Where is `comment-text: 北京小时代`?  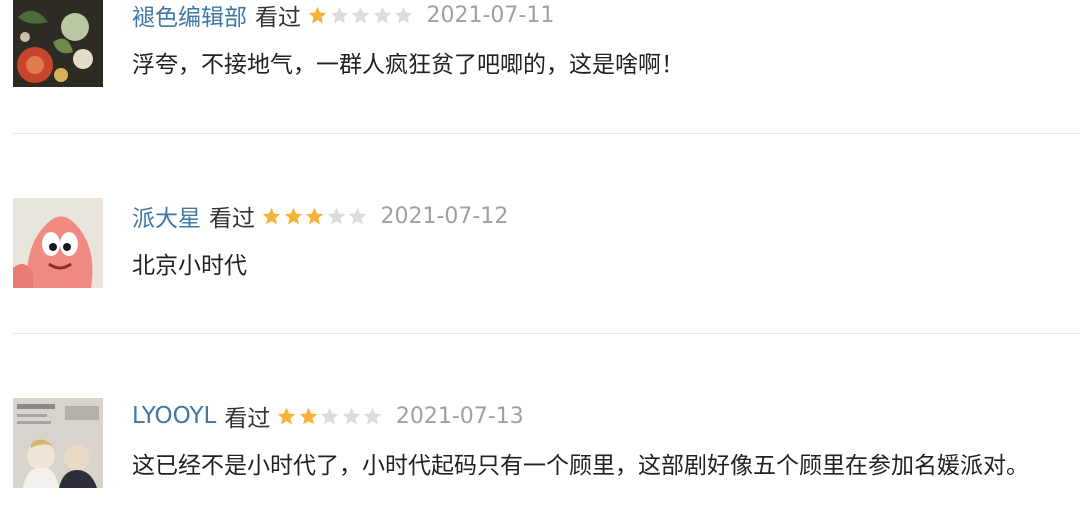
comment-text: 北京小时代 is located at coordinates (189, 266).